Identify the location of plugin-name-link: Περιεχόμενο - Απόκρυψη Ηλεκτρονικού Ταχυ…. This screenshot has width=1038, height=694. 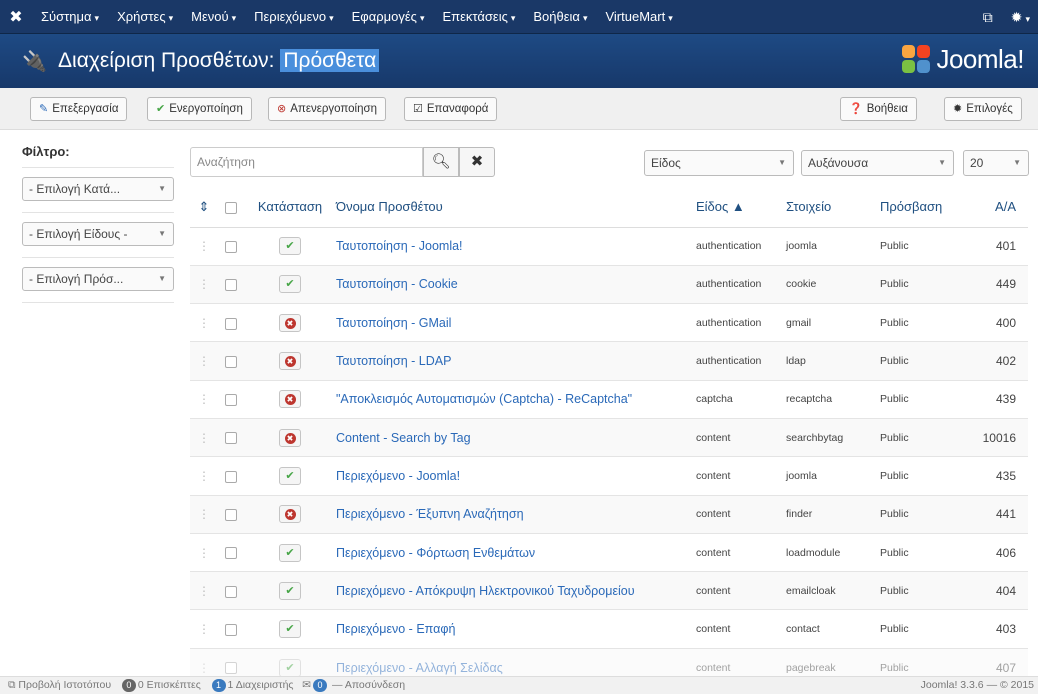
(485, 591).